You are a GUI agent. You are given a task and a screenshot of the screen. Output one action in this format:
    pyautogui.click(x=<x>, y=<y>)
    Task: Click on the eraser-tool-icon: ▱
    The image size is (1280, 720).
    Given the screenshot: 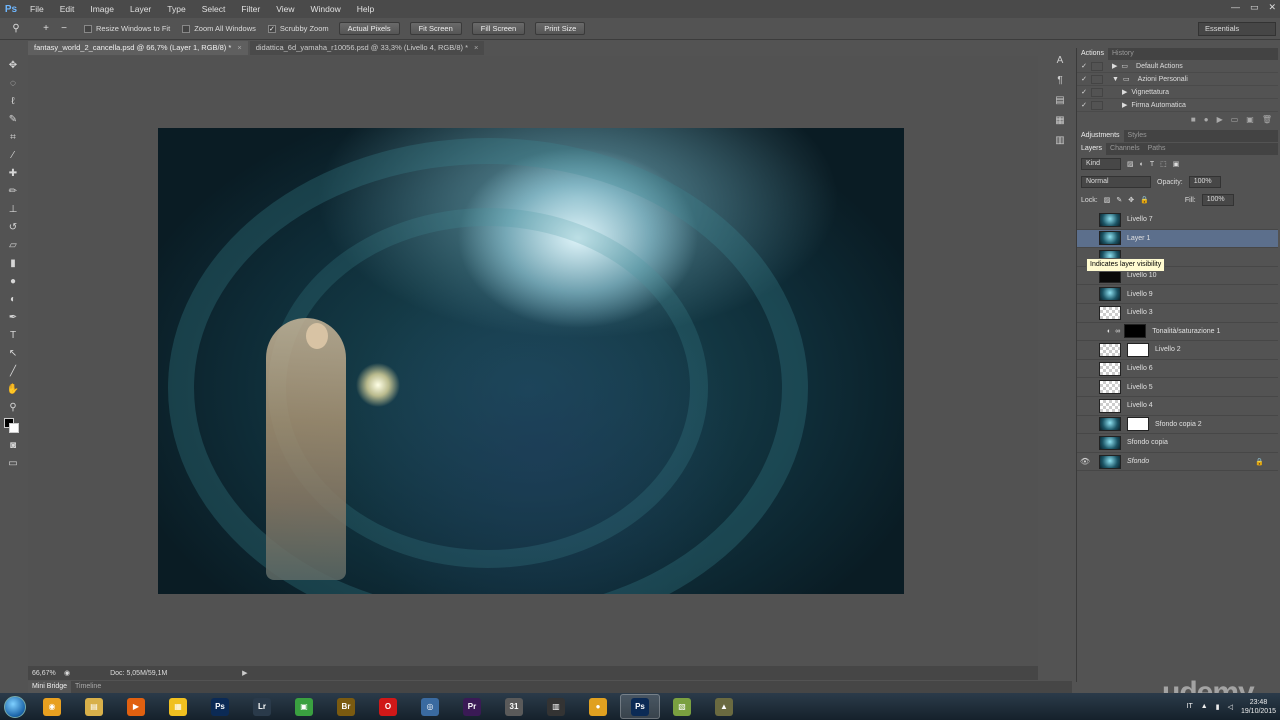 What is the action you would take?
    pyautogui.click(x=13, y=245)
    